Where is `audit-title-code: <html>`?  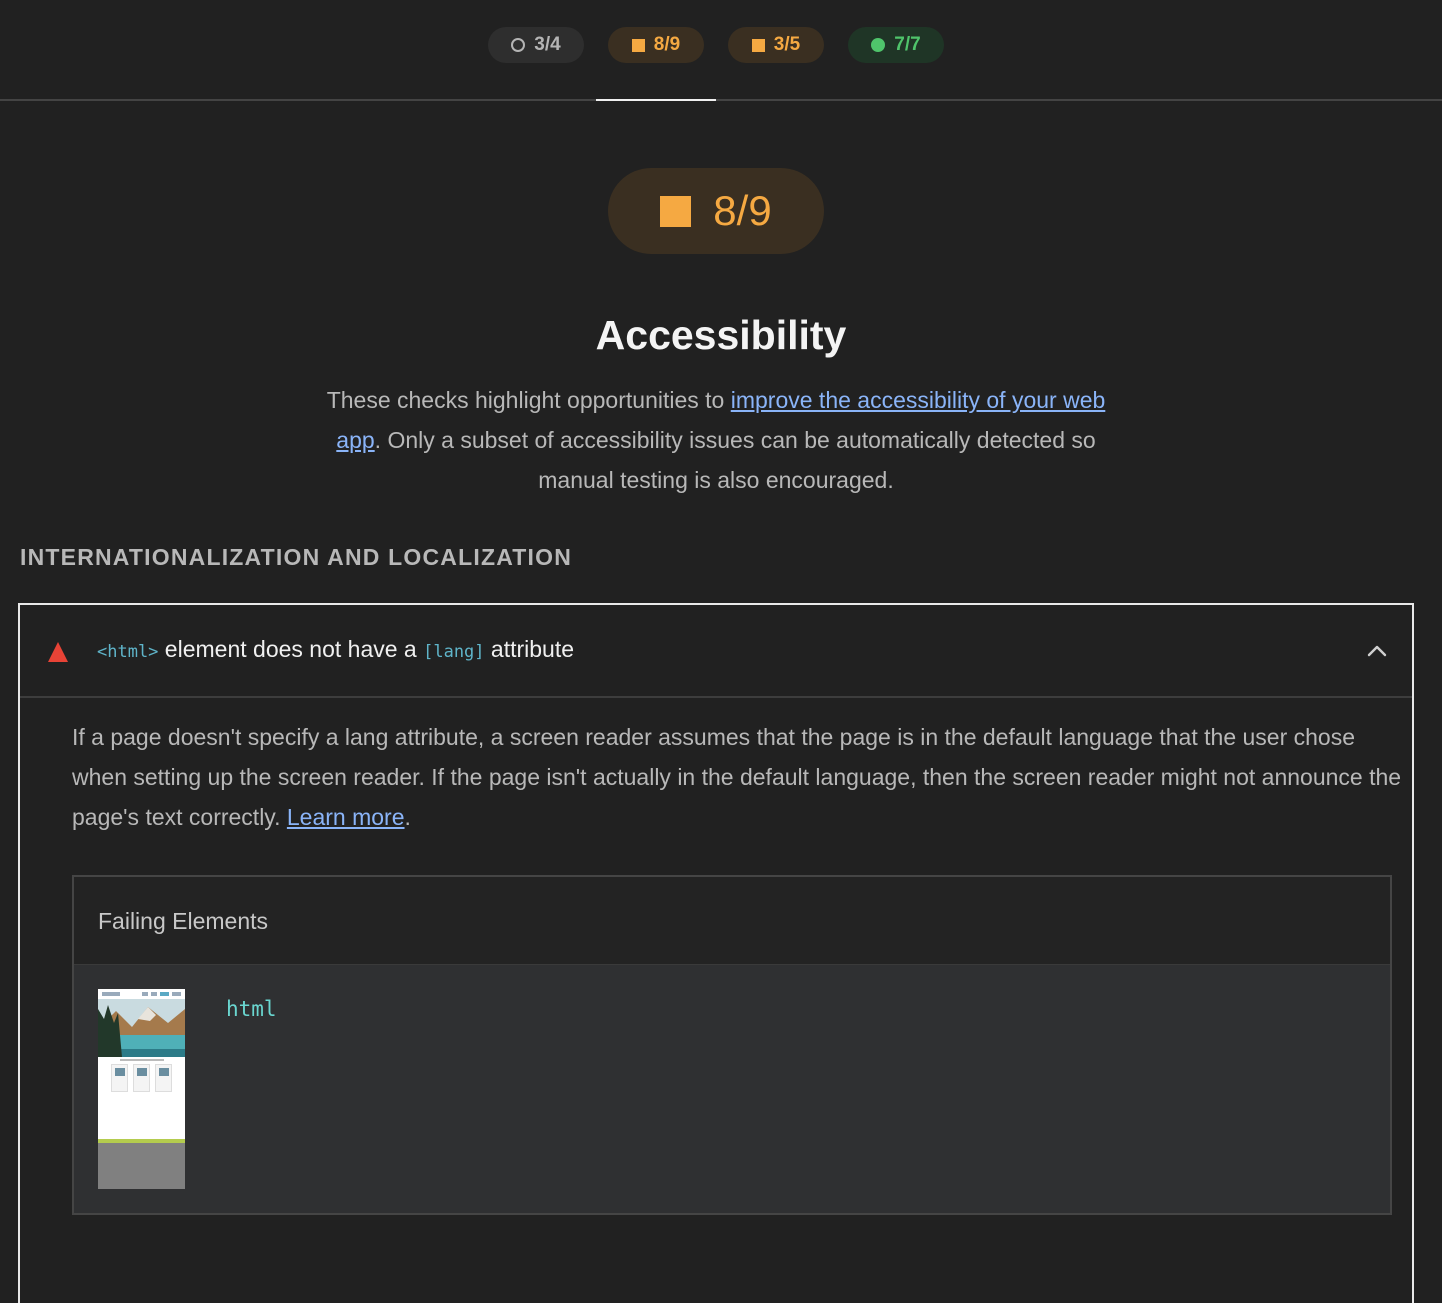 audit-title-code: <html> is located at coordinates (128, 652).